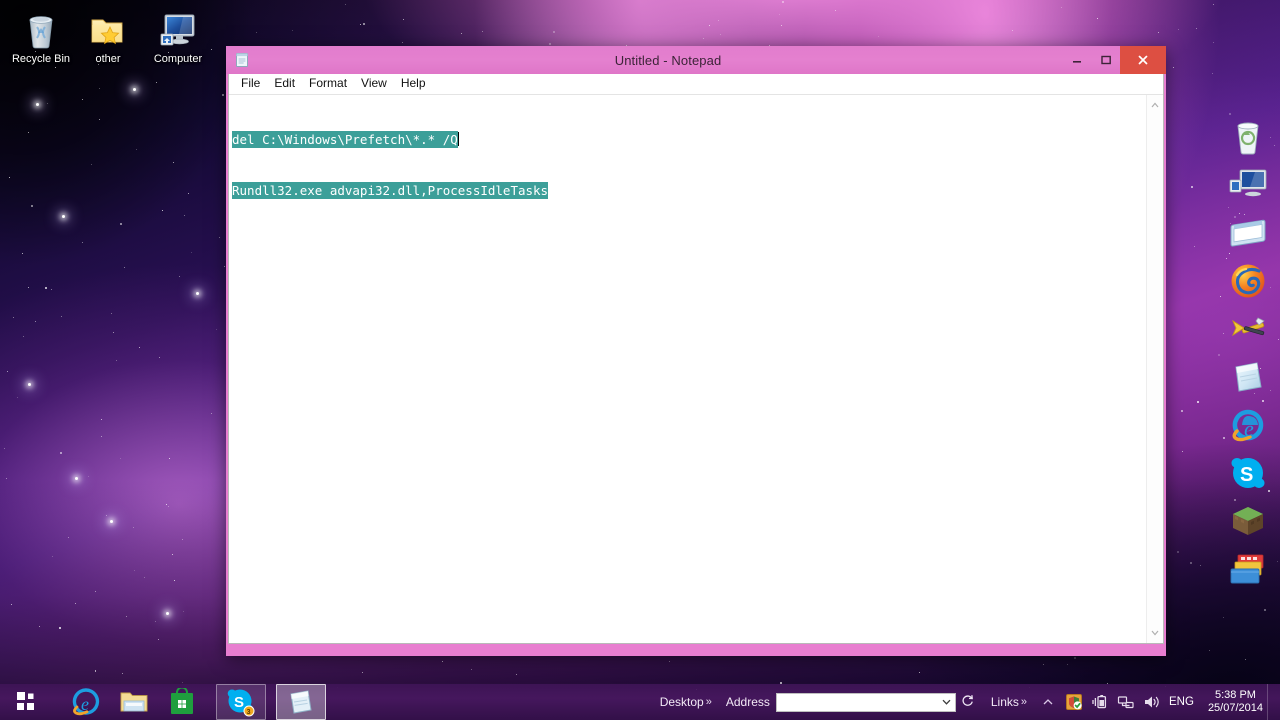  I want to click on network-icon, so click(1126, 702).